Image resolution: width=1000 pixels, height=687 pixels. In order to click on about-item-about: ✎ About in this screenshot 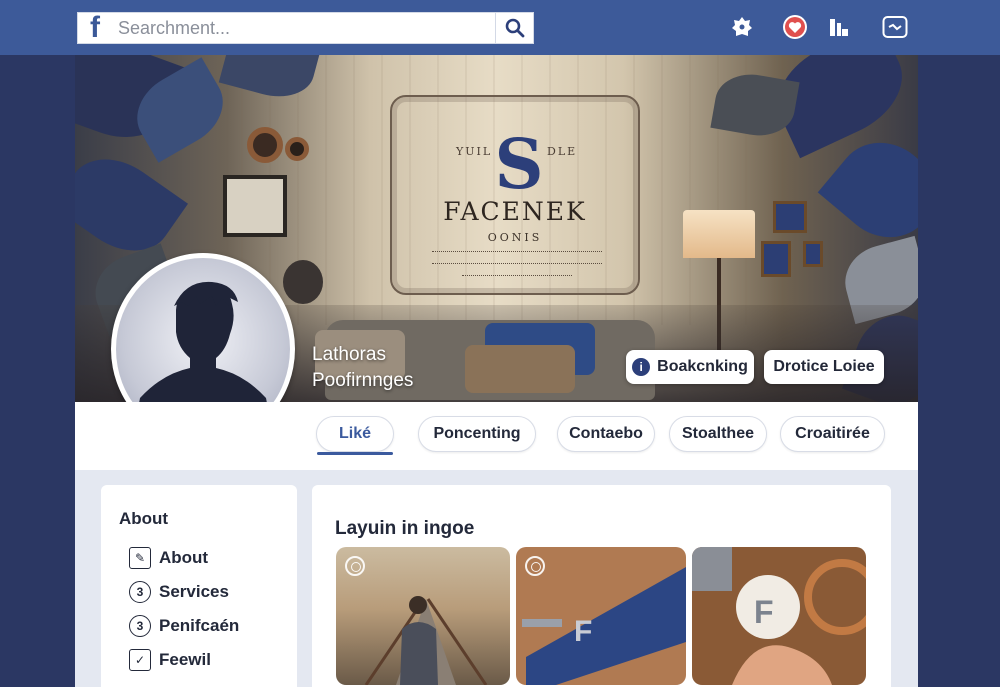, I will do `click(168, 558)`.